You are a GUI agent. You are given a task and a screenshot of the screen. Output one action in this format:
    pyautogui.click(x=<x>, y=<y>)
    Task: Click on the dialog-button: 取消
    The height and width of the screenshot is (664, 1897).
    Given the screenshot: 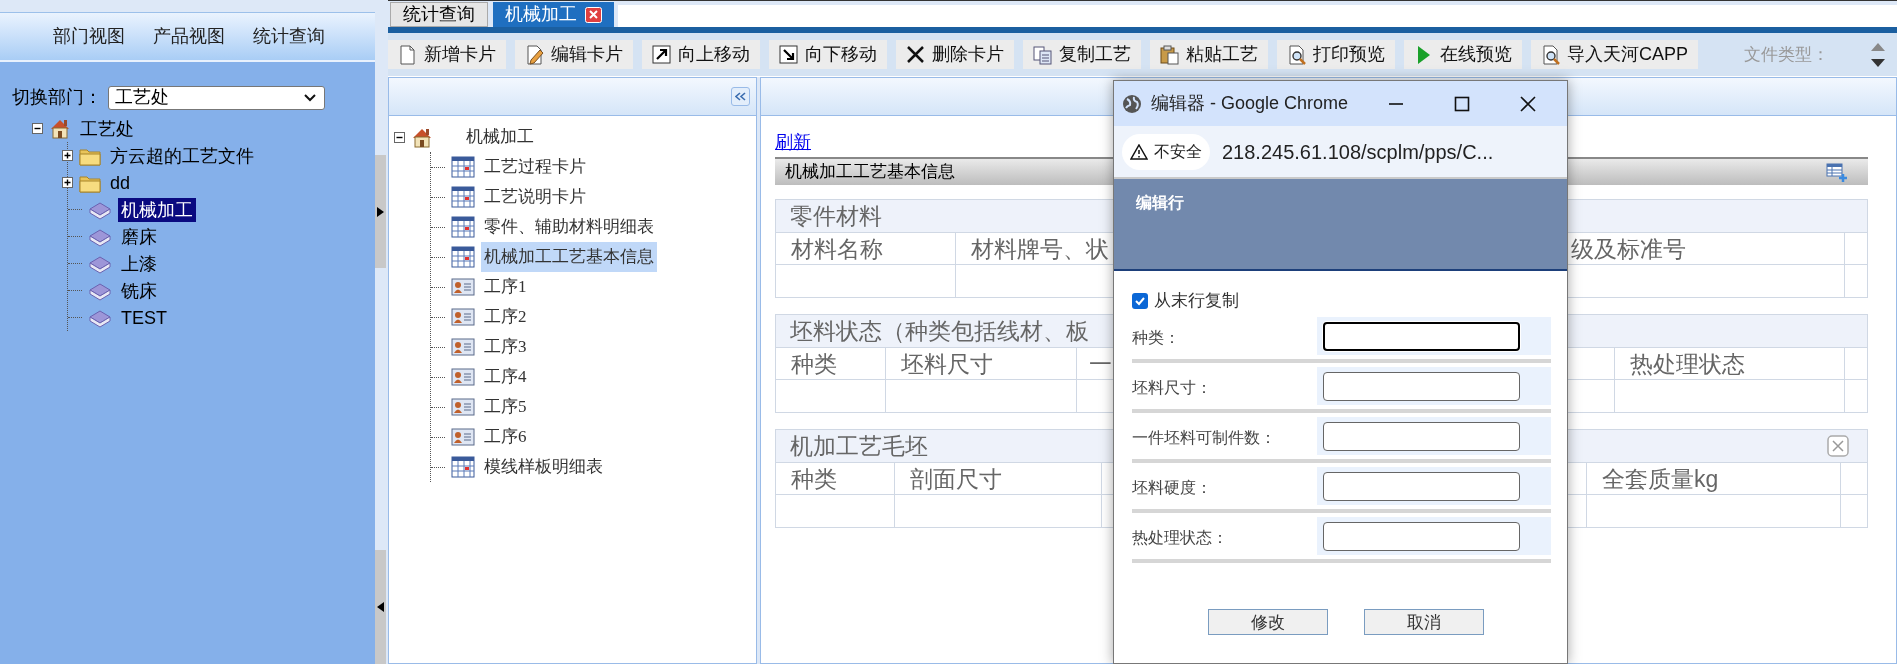 What is the action you would take?
    pyautogui.click(x=1424, y=622)
    